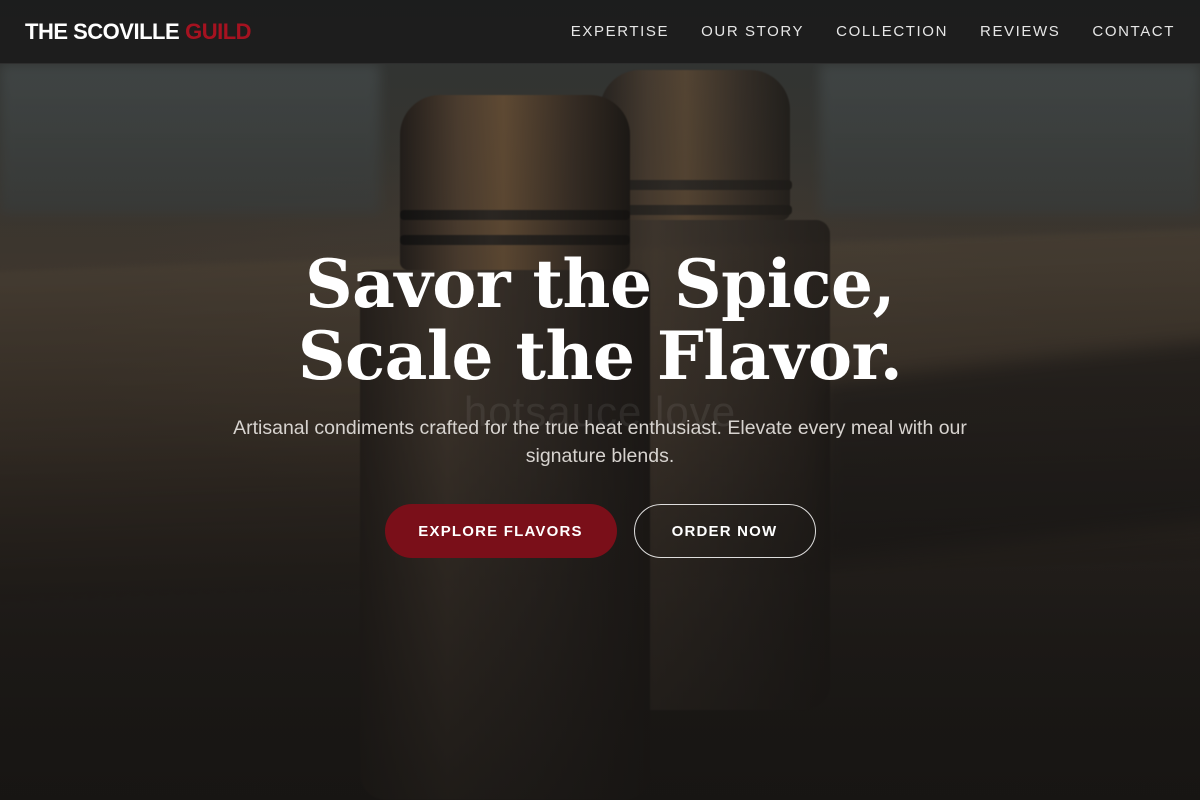 The height and width of the screenshot is (800, 1200). I want to click on hero-headline: Savor the Spice, Scale the Flavor., so click(600, 320).